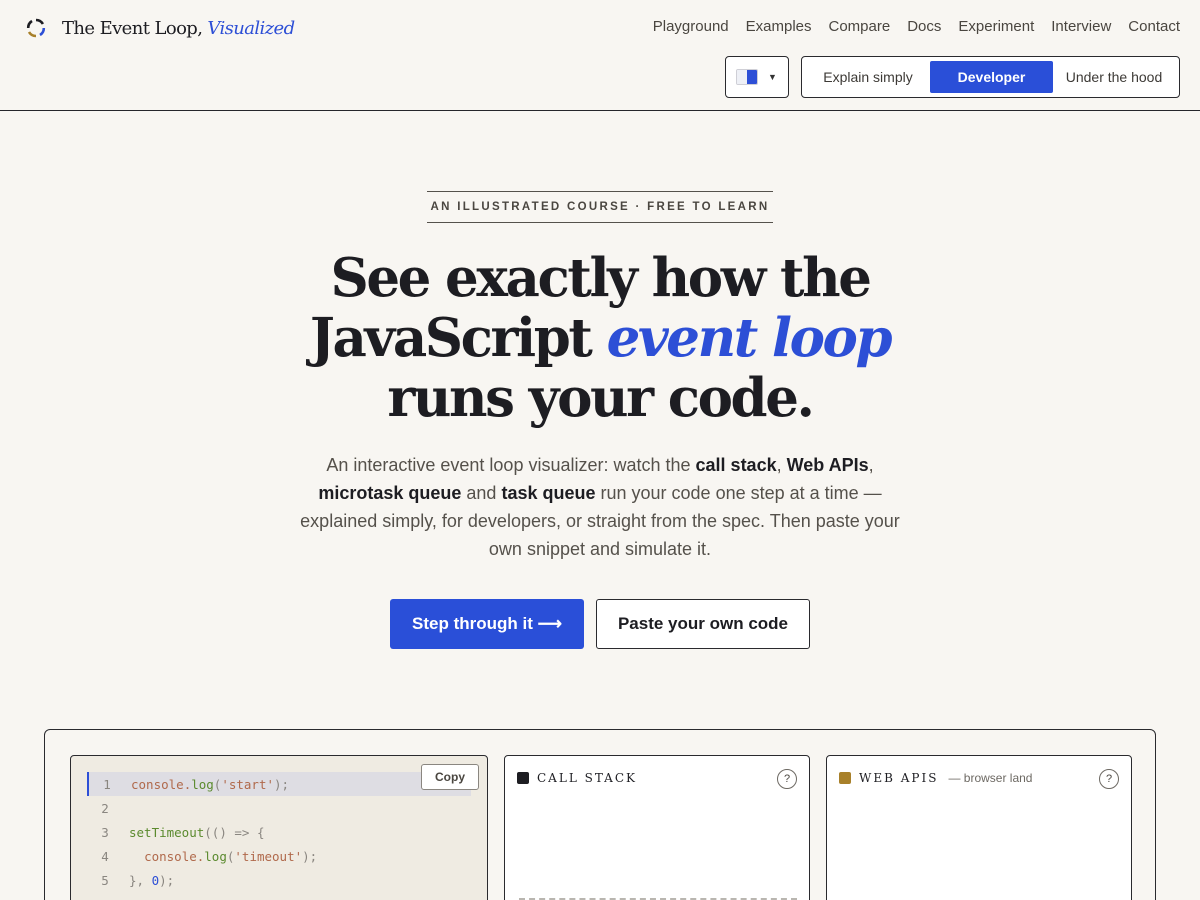  I want to click on code-text: console.log('timeout');, so click(231, 856).